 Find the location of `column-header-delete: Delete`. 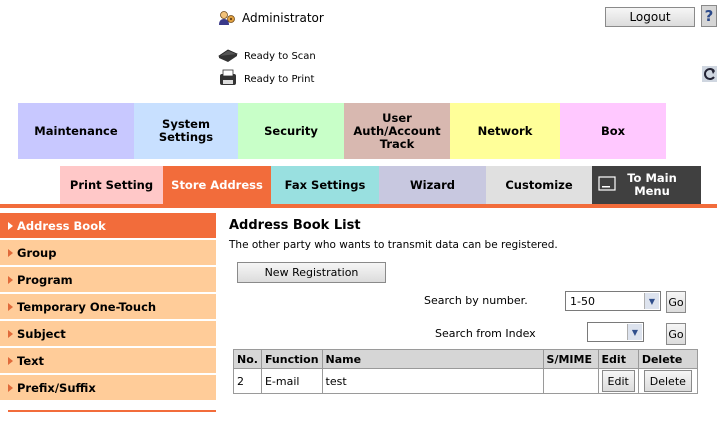

column-header-delete: Delete is located at coordinates (667, 359).